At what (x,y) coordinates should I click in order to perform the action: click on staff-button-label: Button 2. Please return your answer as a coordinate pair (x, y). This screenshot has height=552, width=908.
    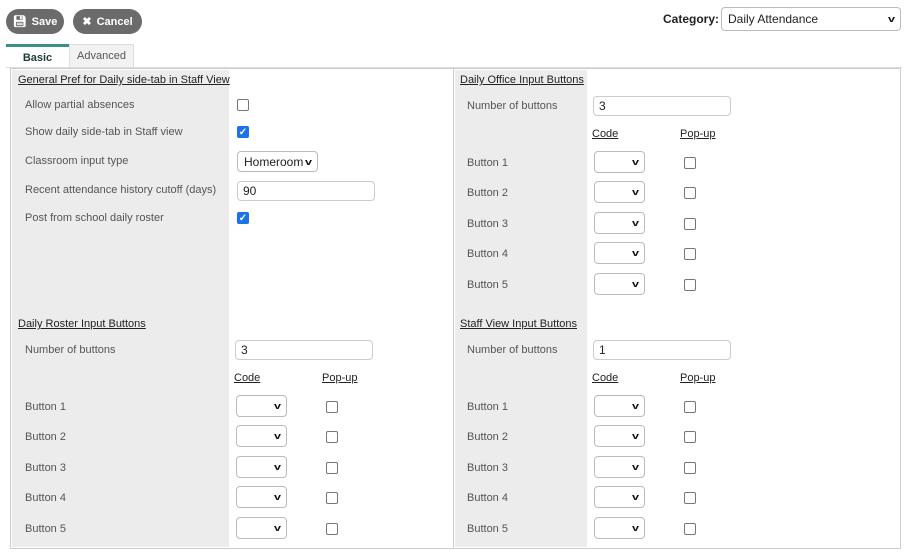
    Looking at the image, I should click on (487, 437).